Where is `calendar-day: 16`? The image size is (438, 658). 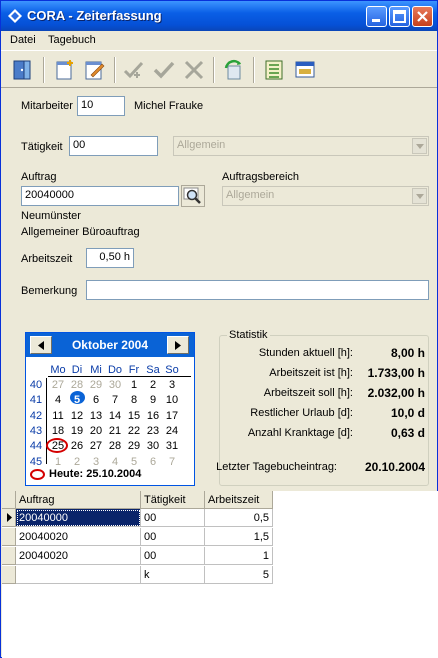
calendar-day: 16 is located at coordinates (153, 416).